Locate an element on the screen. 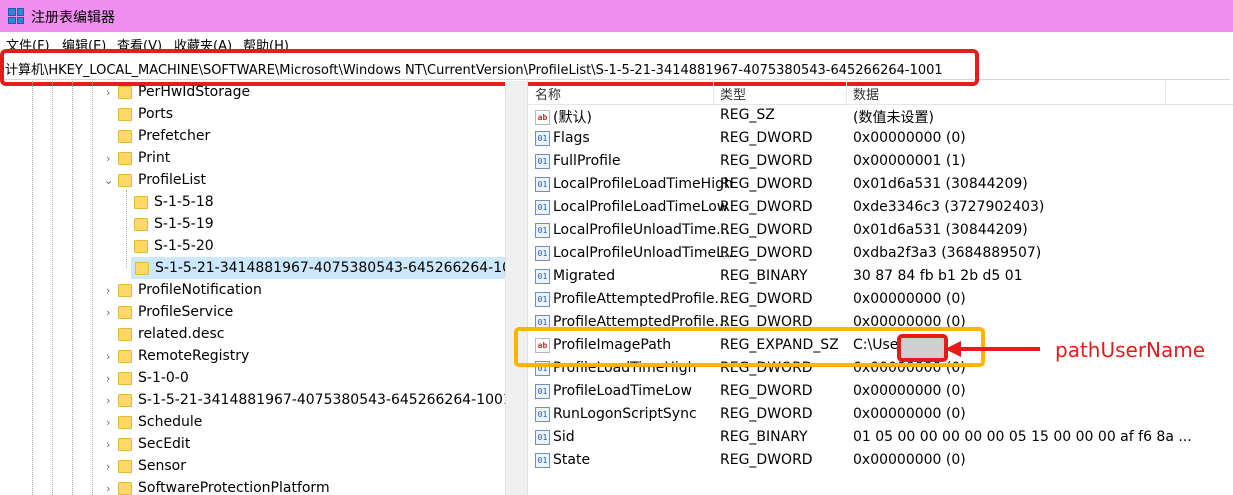 The image size is (1233, 495). title-bar: 注册表编辑器 is located at coordinates (616, 16).